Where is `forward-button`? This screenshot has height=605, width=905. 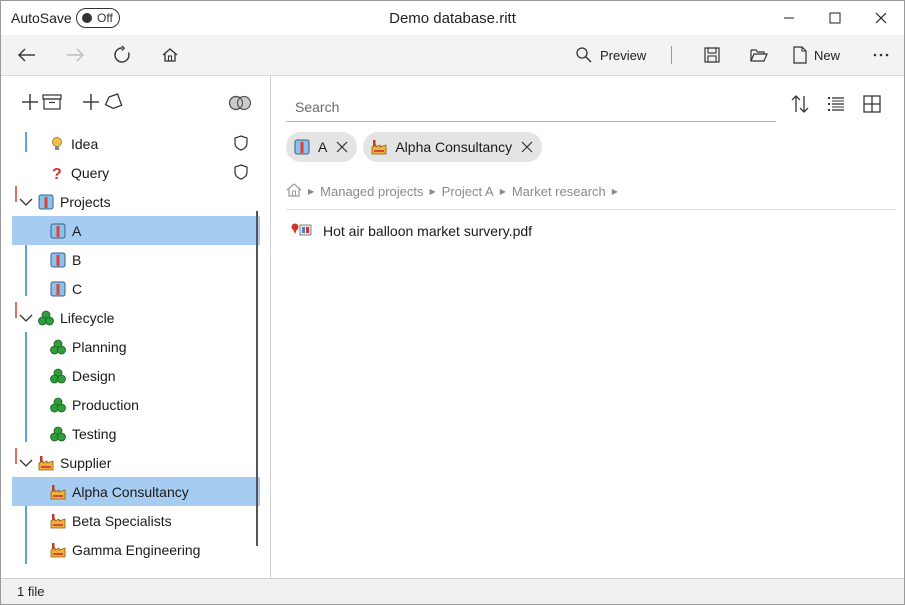 forward-button is located at coordinates (75, 55).